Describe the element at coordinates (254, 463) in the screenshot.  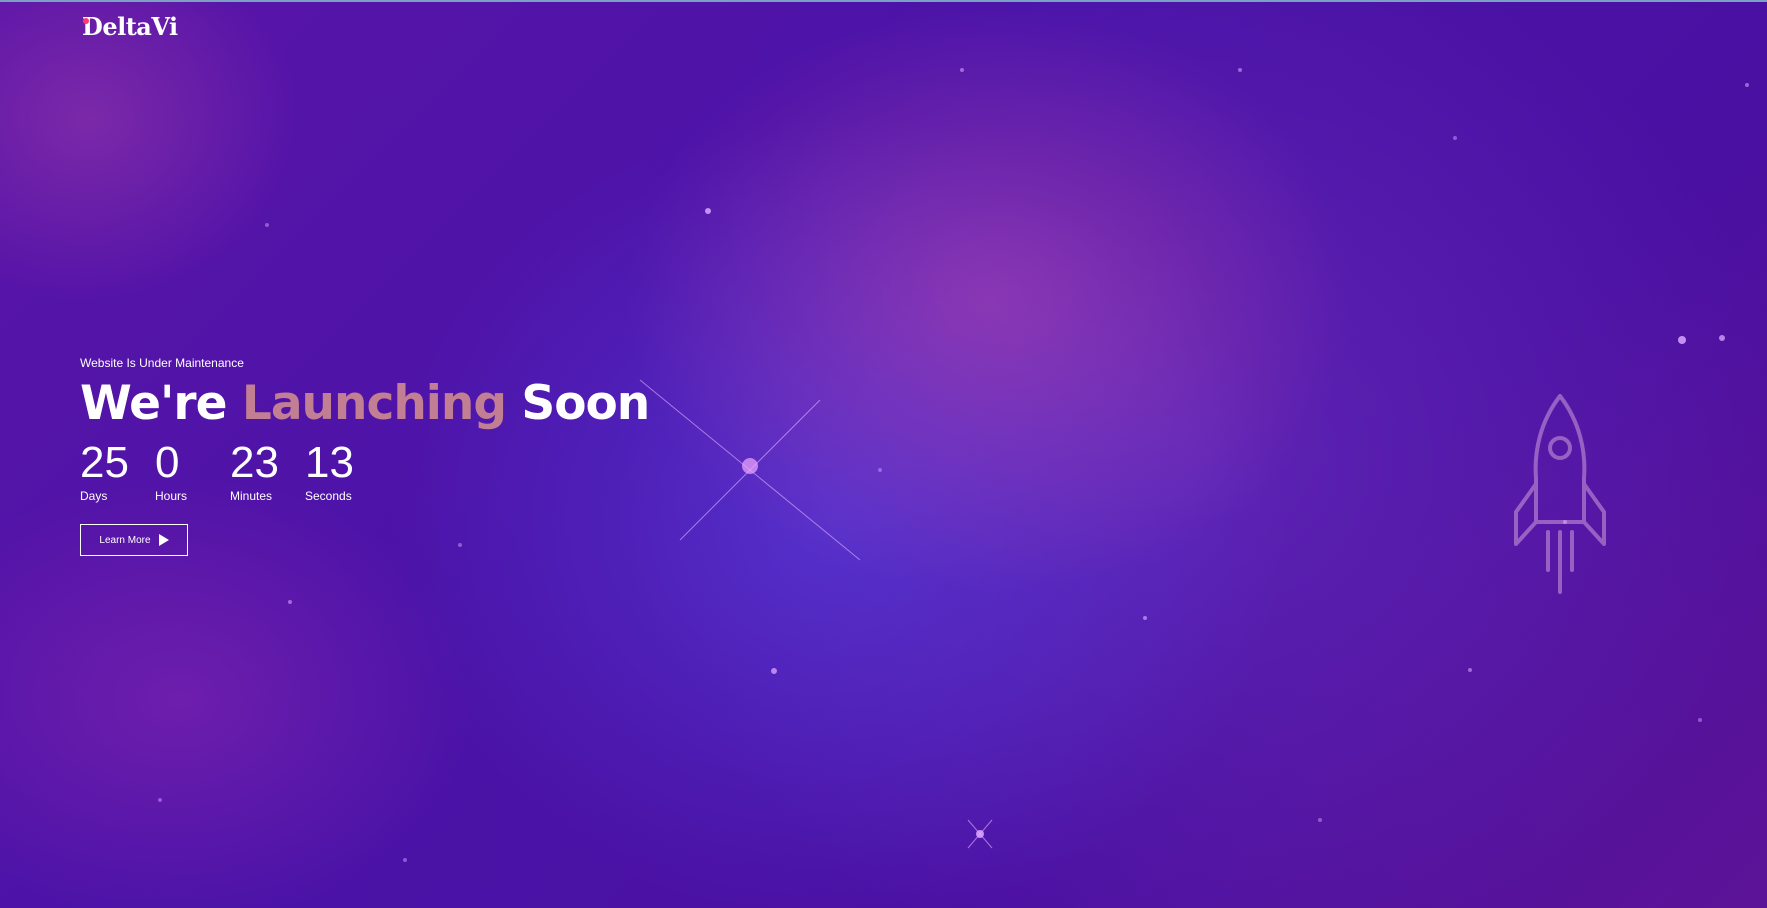
I see `countdown-minutes-value: 23` at that location.